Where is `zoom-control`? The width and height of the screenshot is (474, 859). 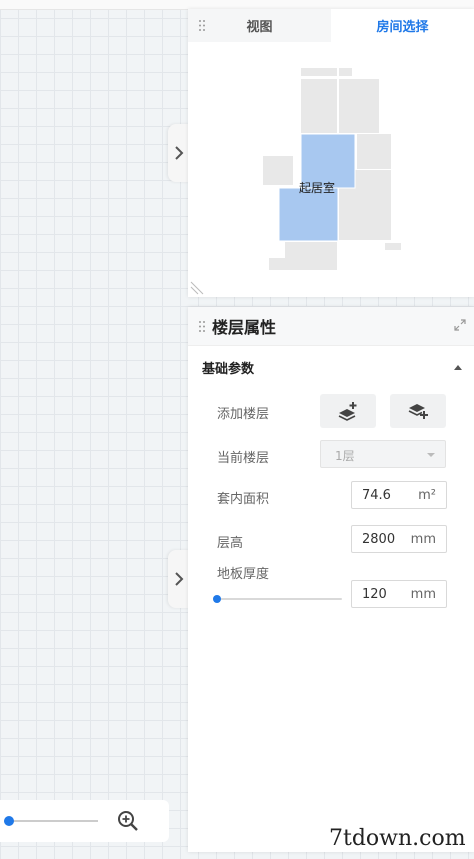
zoom-control is located at coordinates (84, 821).